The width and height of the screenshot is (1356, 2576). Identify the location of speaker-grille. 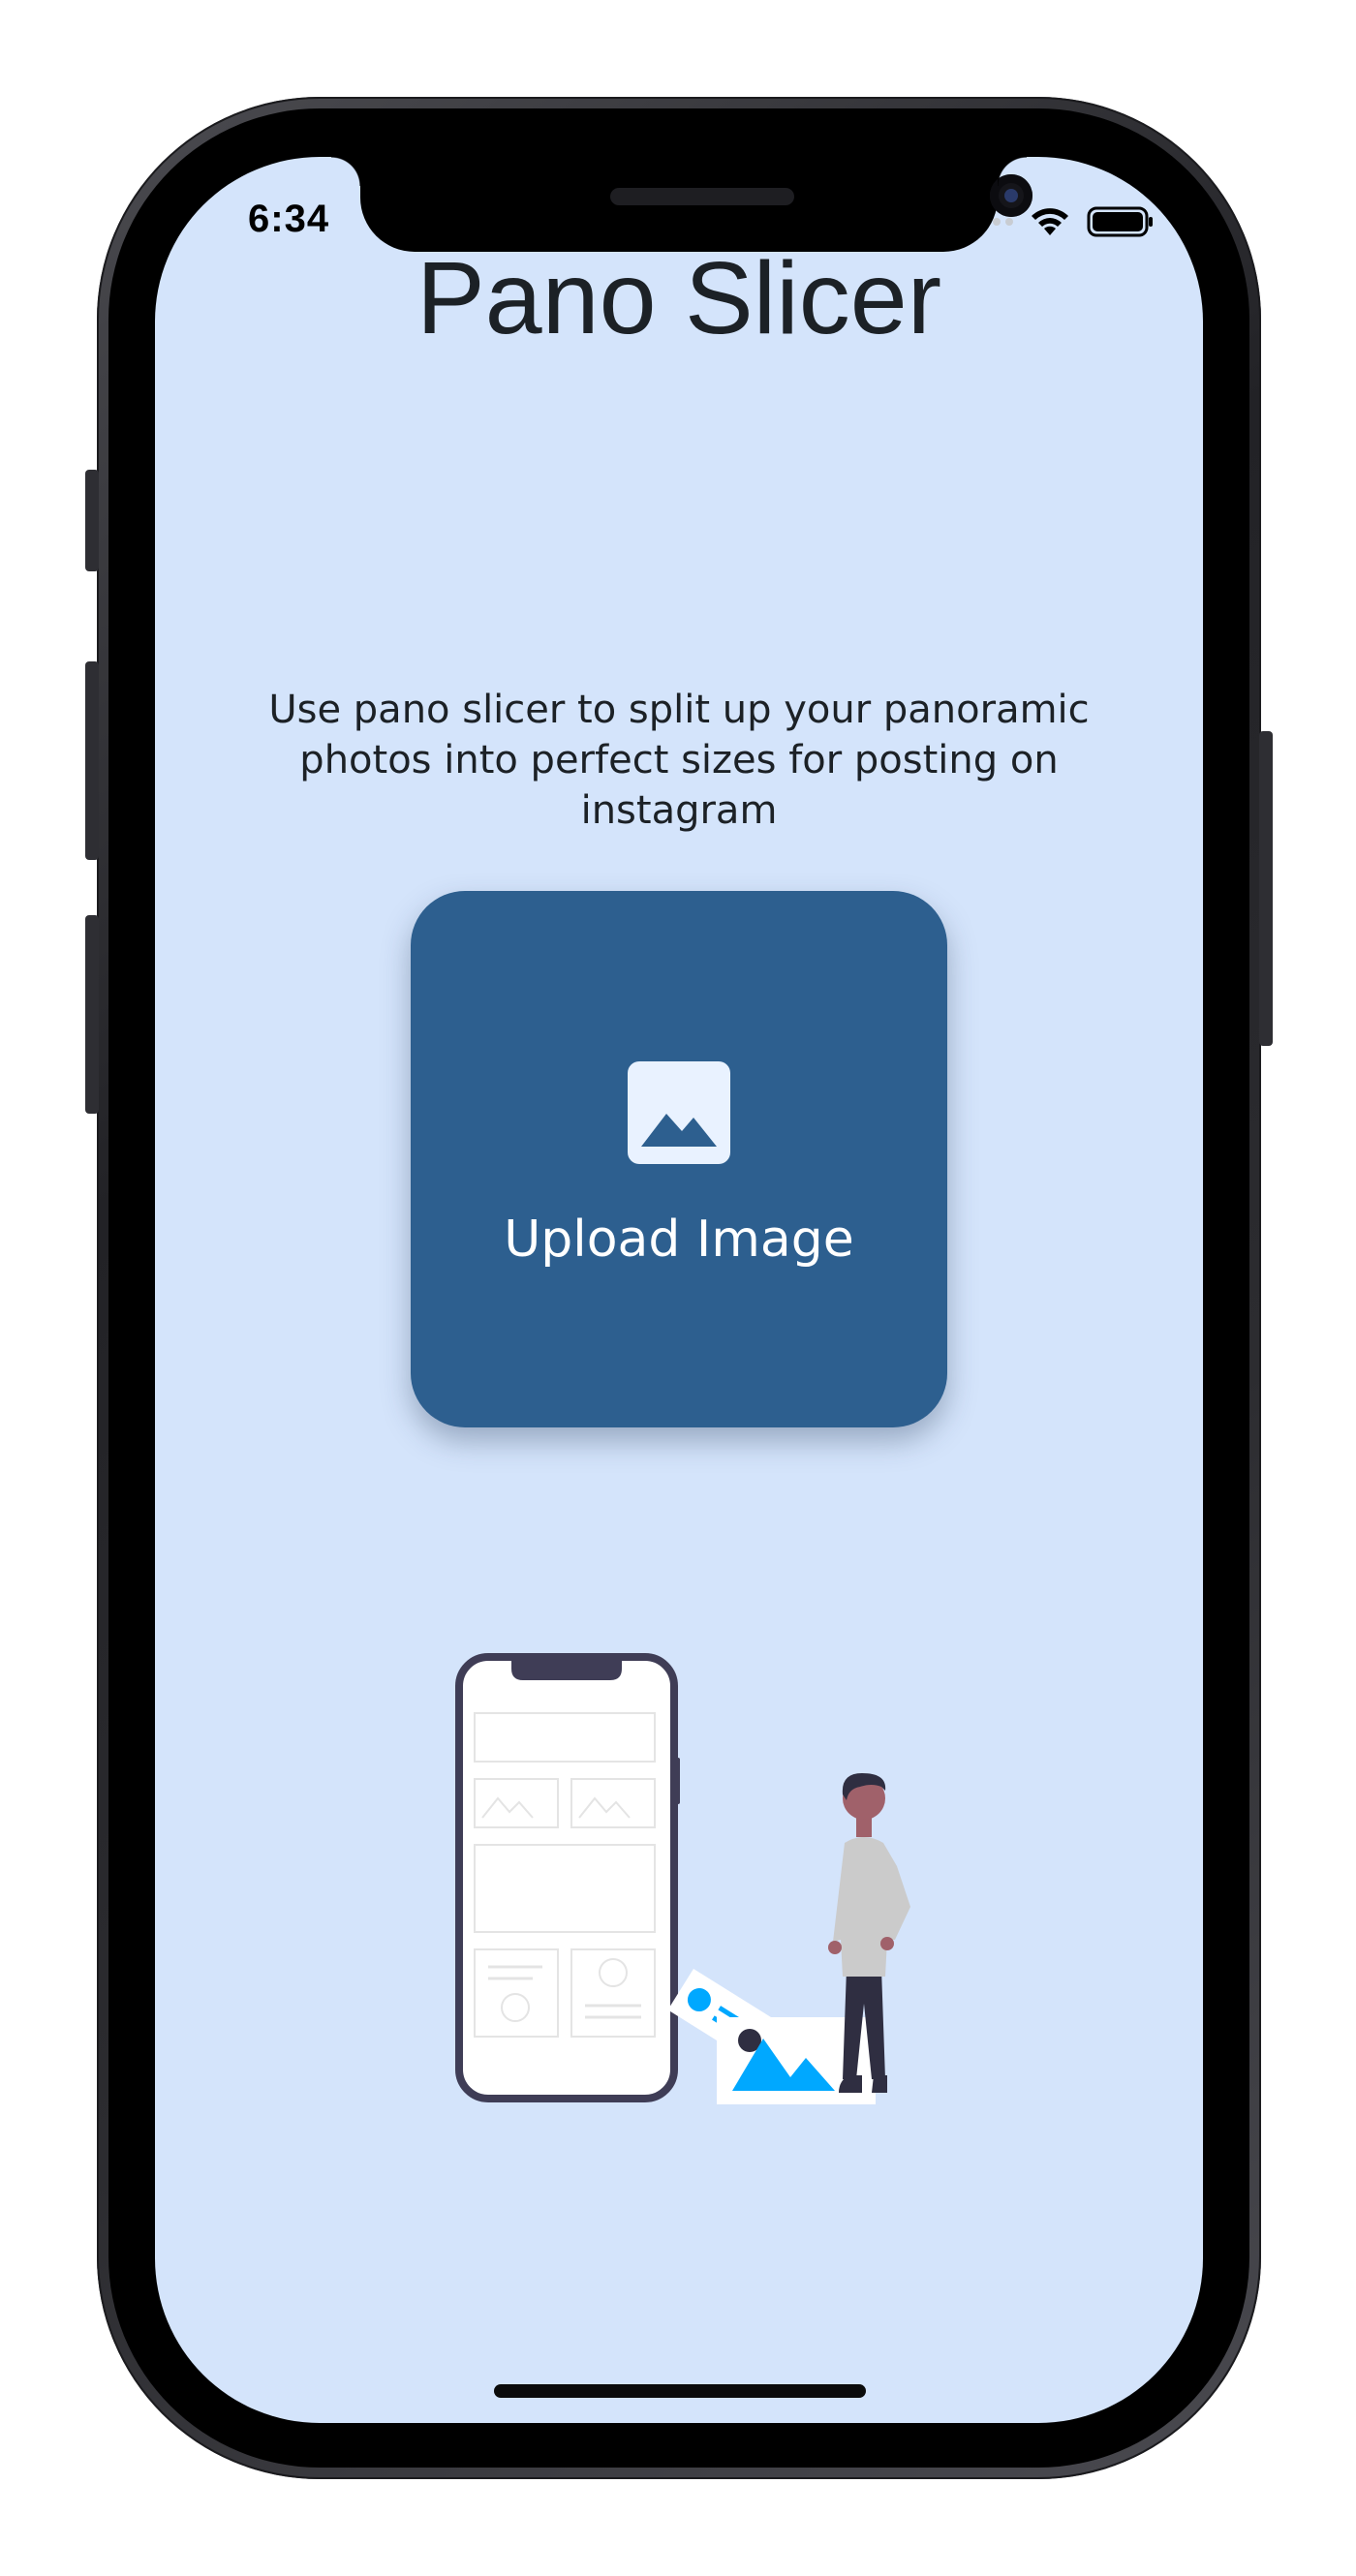
(702, 196).